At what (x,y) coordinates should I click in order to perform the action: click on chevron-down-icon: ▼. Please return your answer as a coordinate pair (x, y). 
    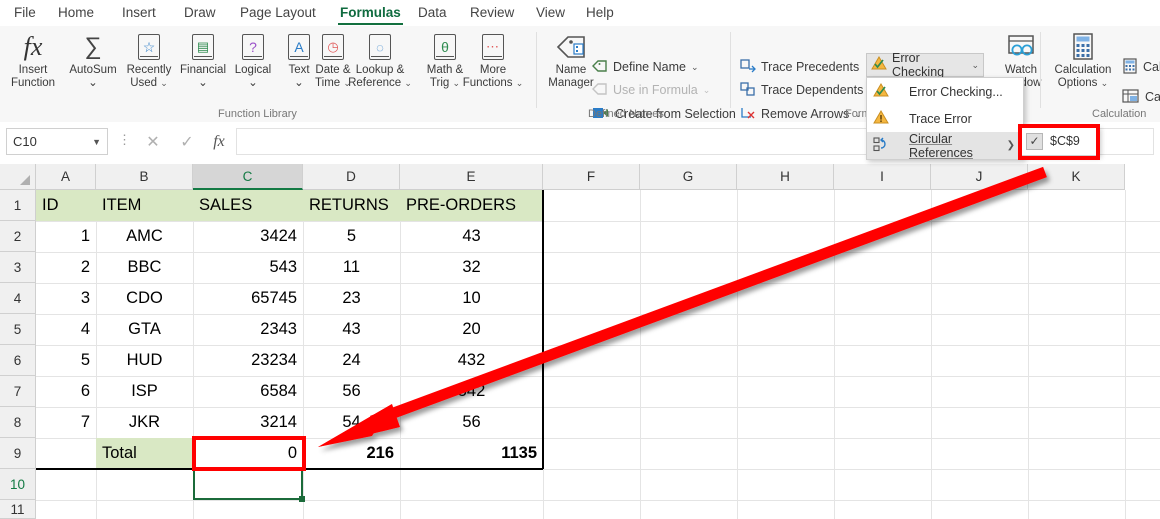
    Looking at the image, I should click on (96, 142).